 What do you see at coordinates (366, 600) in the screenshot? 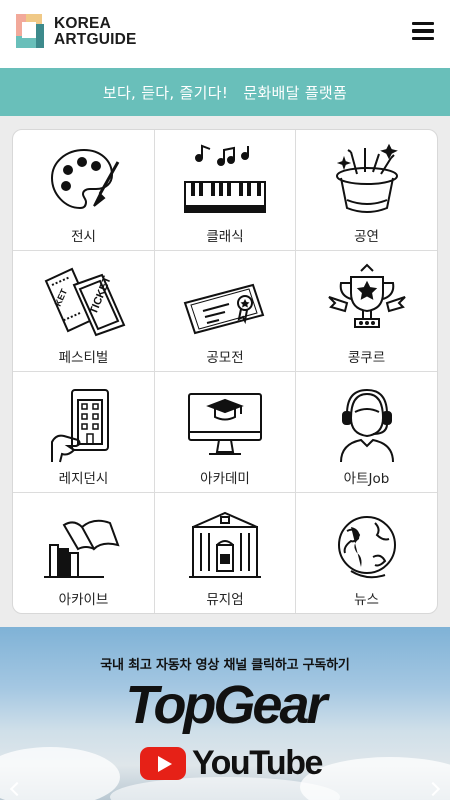
I see `menu-item-label: 뉴스` at bounding box center [366, 600].